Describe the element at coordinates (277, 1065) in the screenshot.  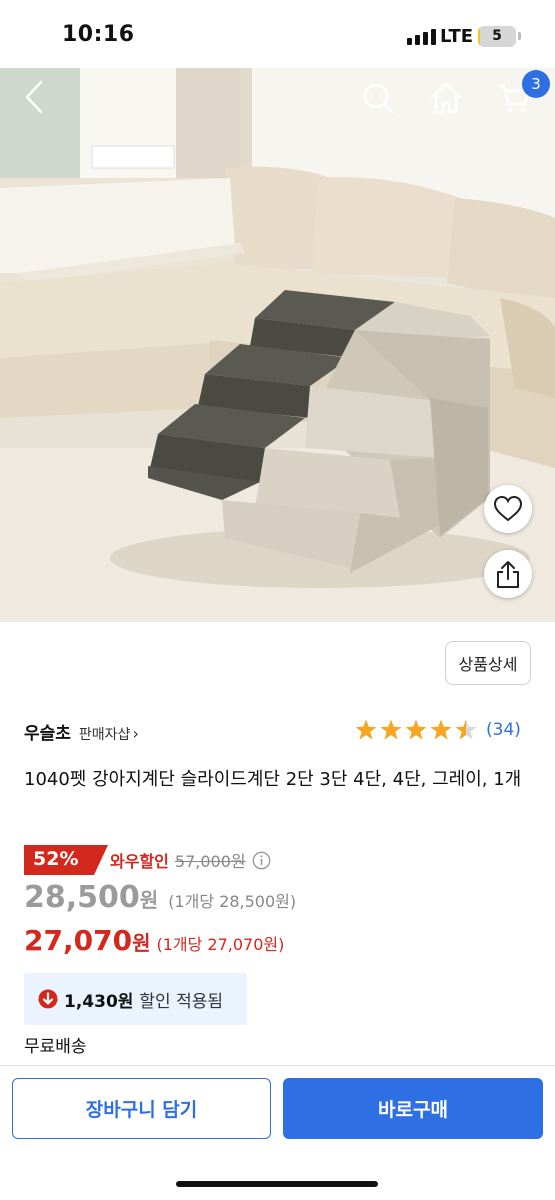
I see `divider` at that location.